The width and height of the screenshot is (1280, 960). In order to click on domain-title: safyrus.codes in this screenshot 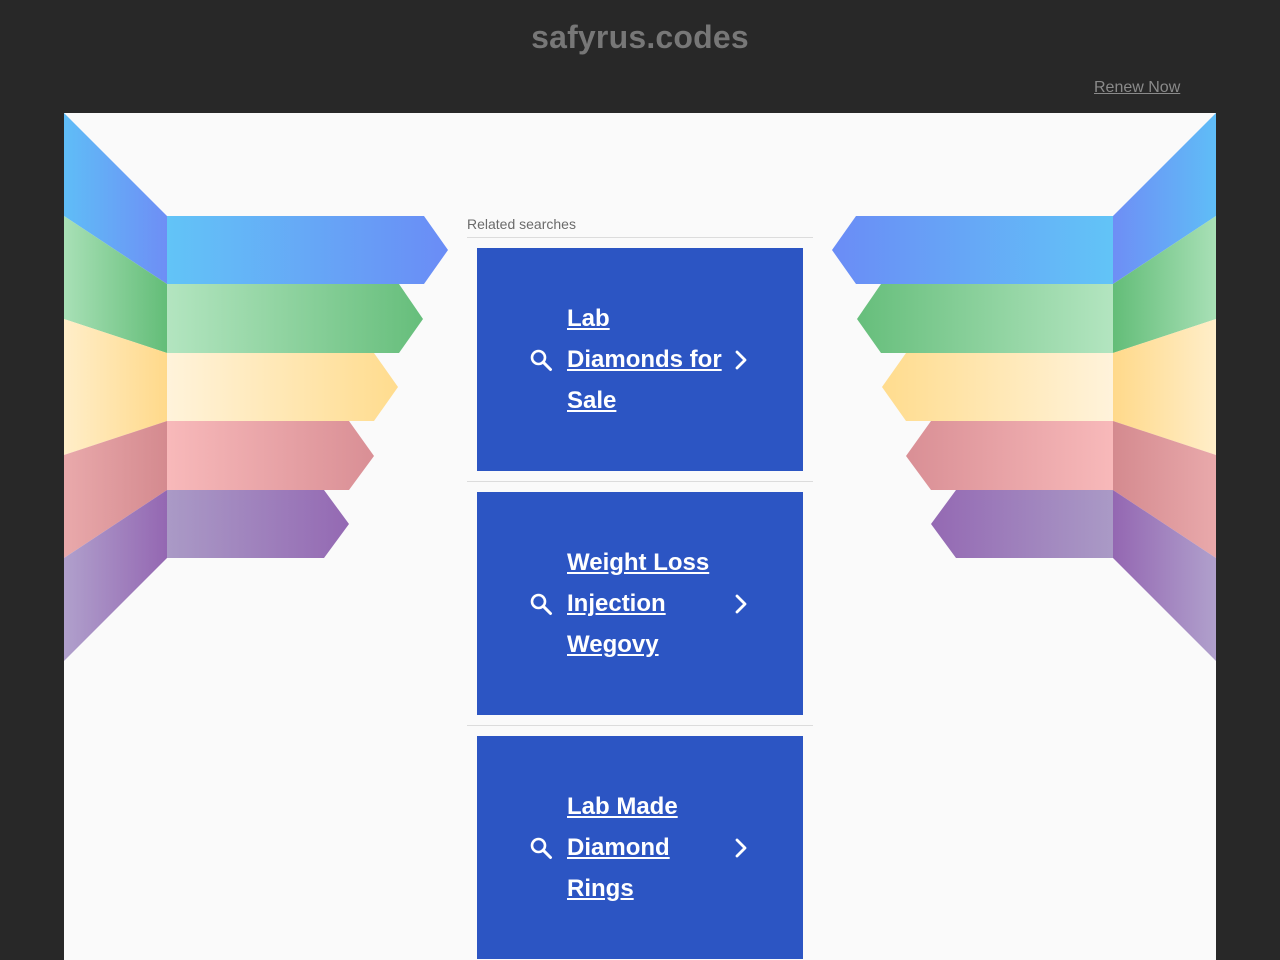, I will do `click(640, 37)`.